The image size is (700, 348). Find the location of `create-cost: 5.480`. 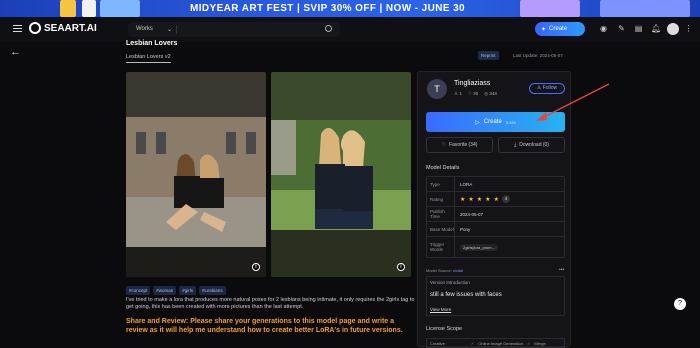

create-cost: 5.480 is located at coordinates (510, 122).